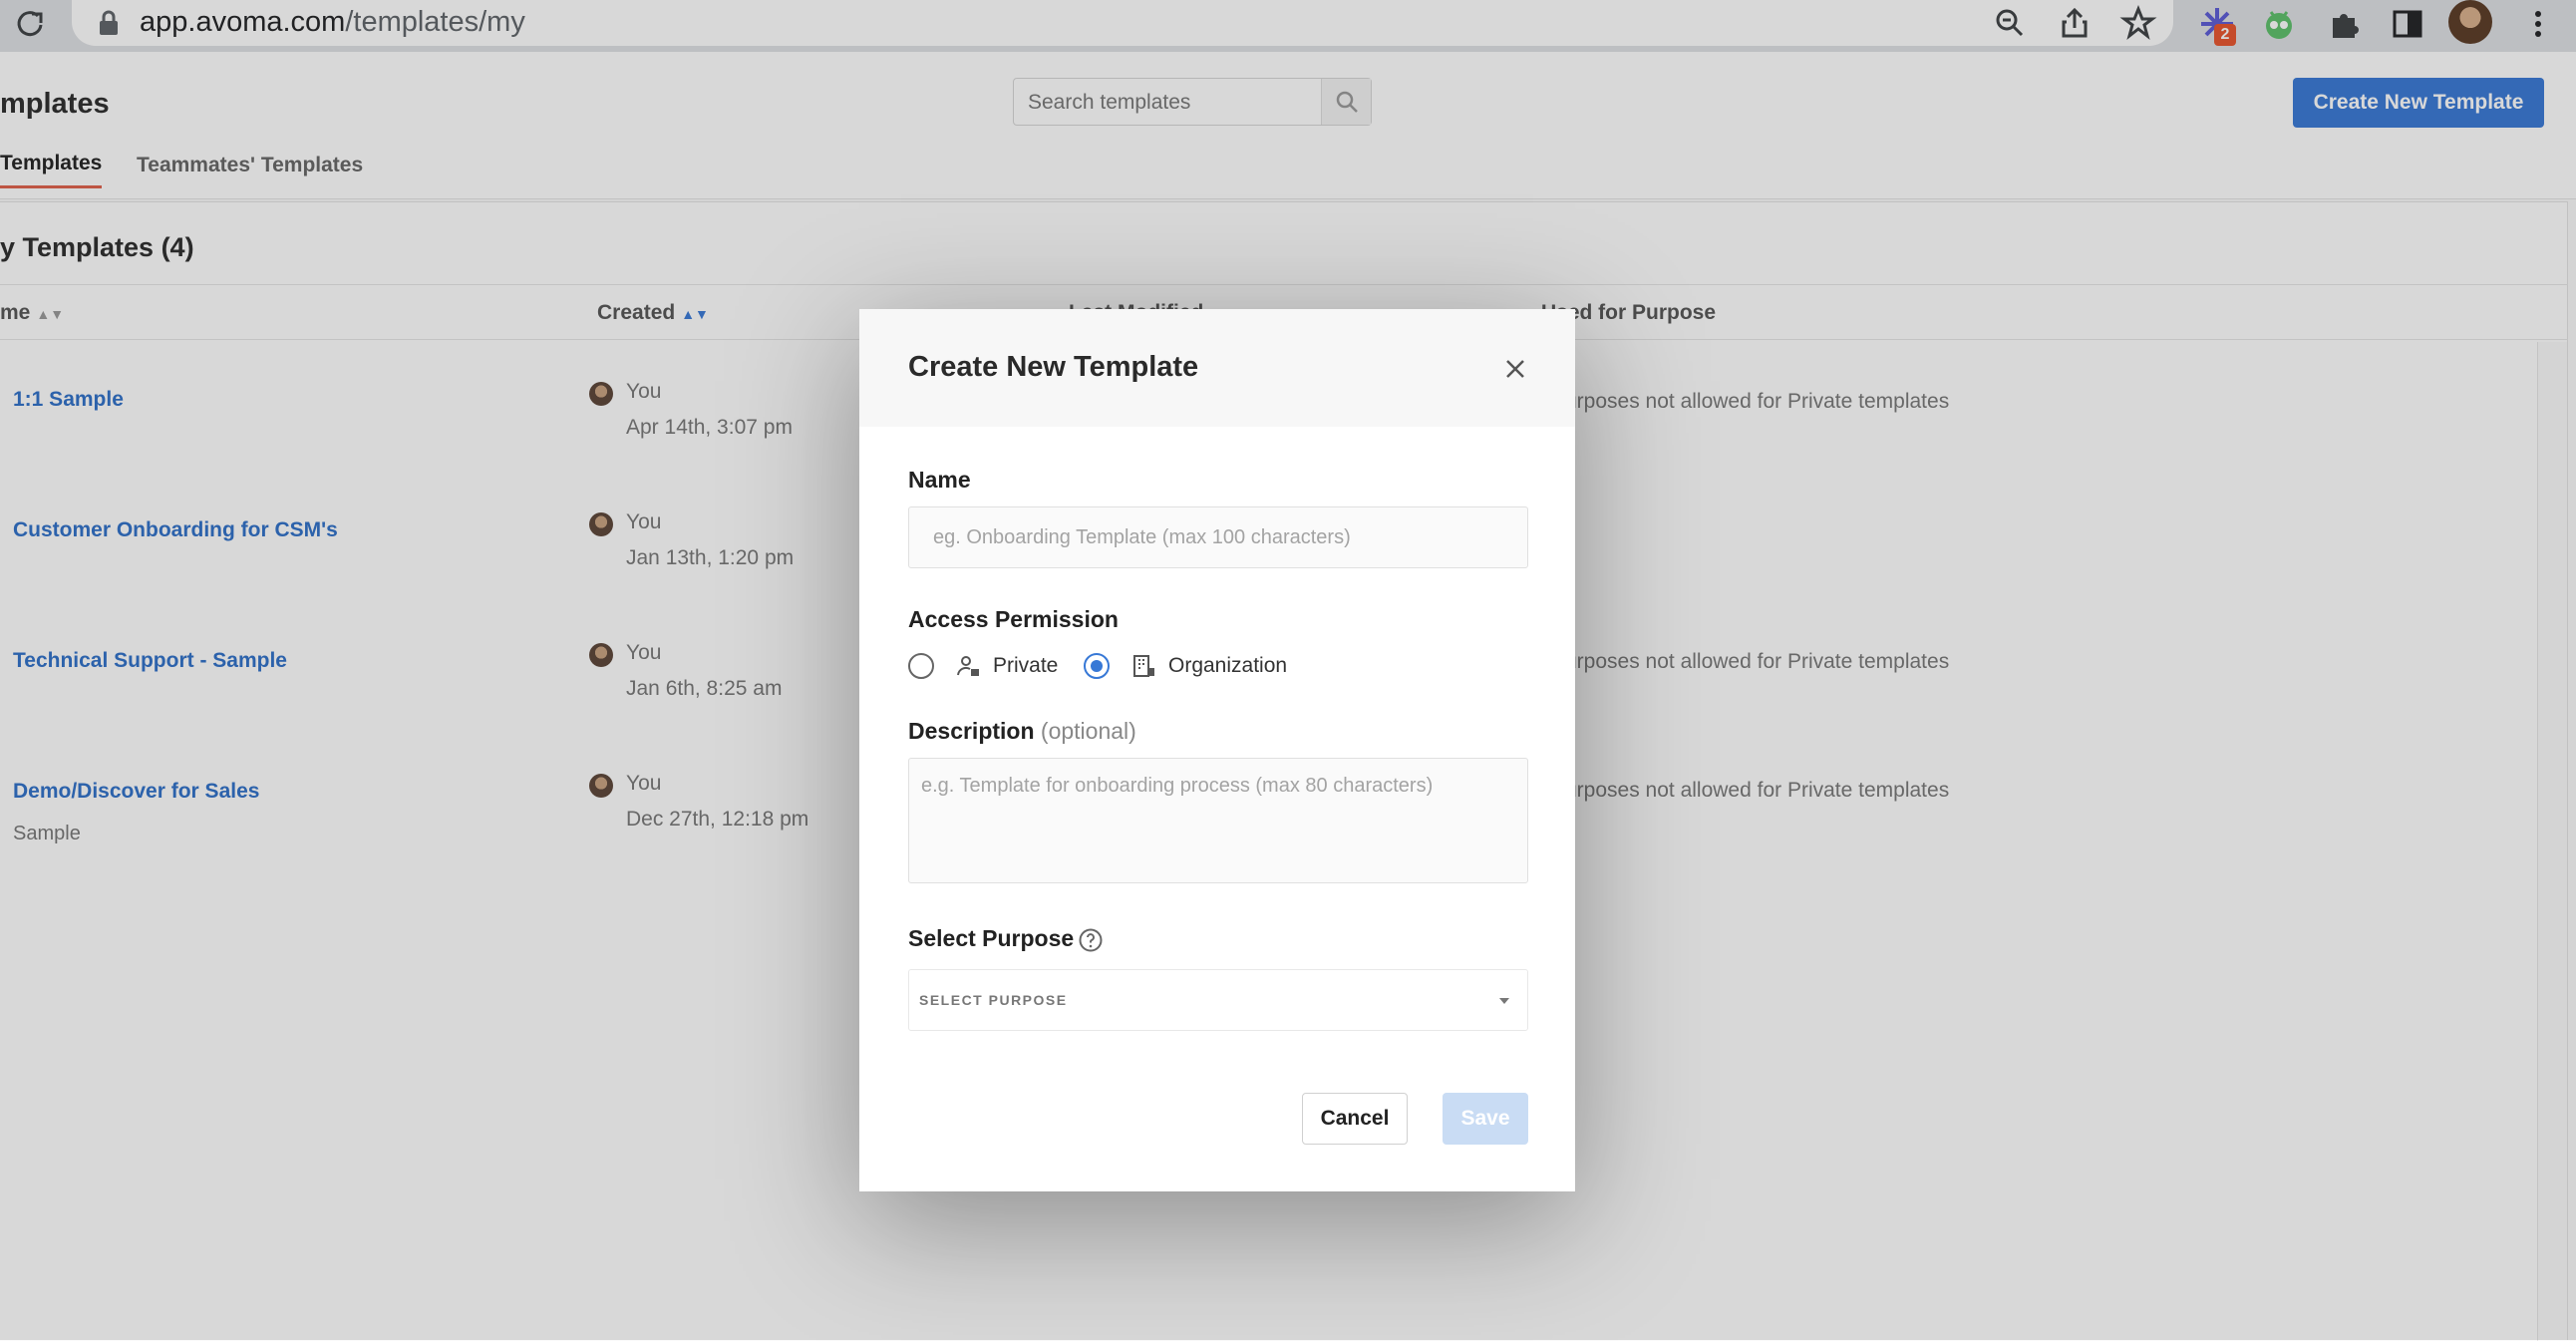  What do you see at coordinates (1217, 368) in the screenshot?
I see `dialog-header: Create New Template` at bounding box center [1217, 368].